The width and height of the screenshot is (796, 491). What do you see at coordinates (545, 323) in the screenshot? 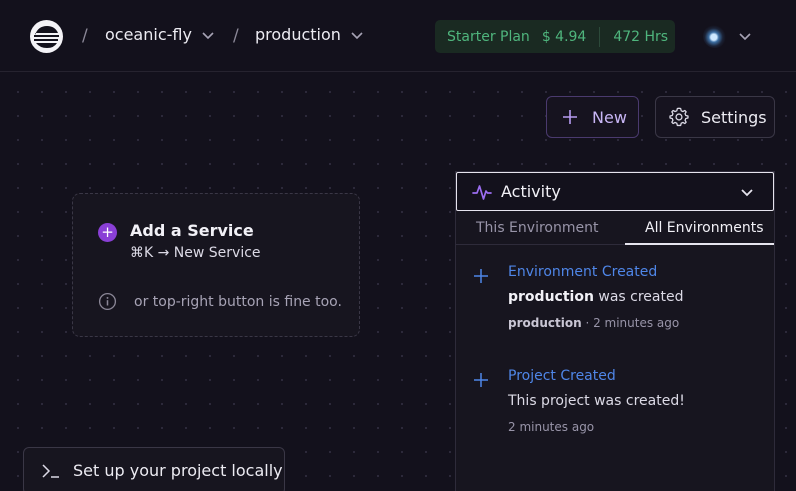
I see `event-meta-environment: production` at bounding box center [545, 323].